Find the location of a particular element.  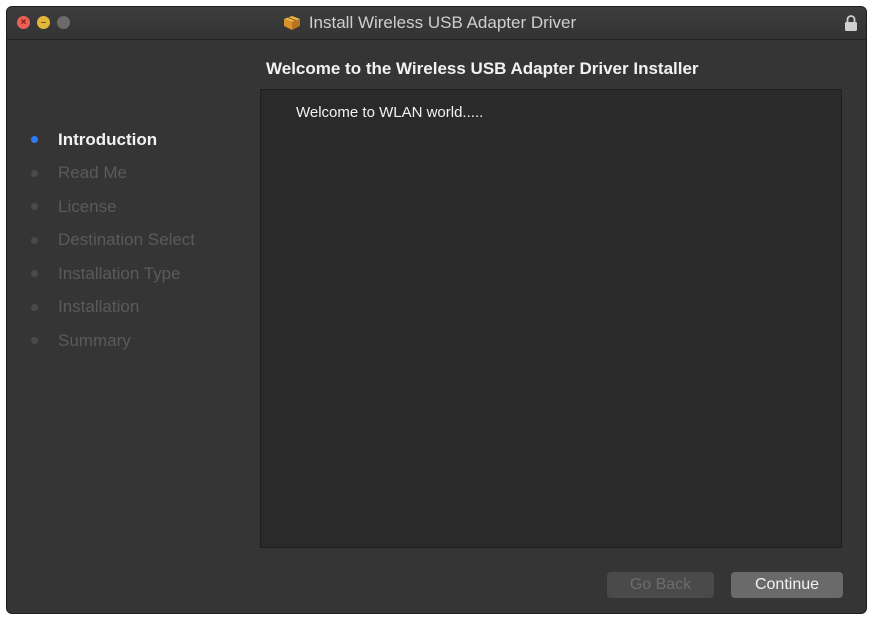

continue-button: Continue is located at coordinates (787, 585).